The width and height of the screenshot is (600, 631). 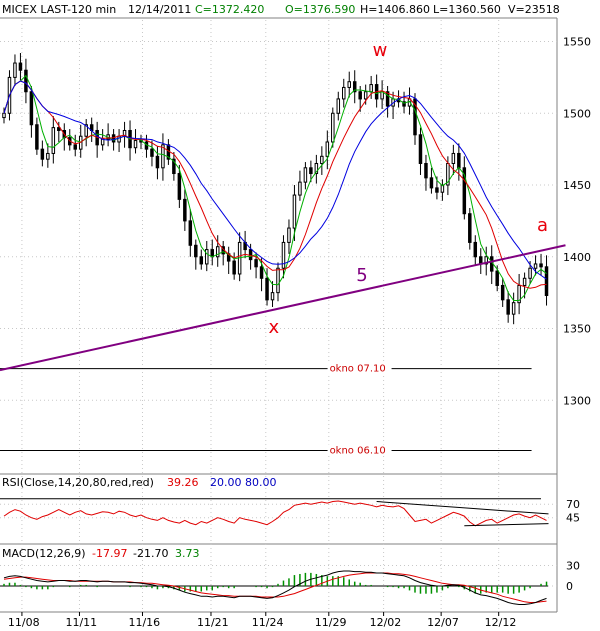 I want to click on macd-label: MACD(12,26,9), so click(x=44, y=553).